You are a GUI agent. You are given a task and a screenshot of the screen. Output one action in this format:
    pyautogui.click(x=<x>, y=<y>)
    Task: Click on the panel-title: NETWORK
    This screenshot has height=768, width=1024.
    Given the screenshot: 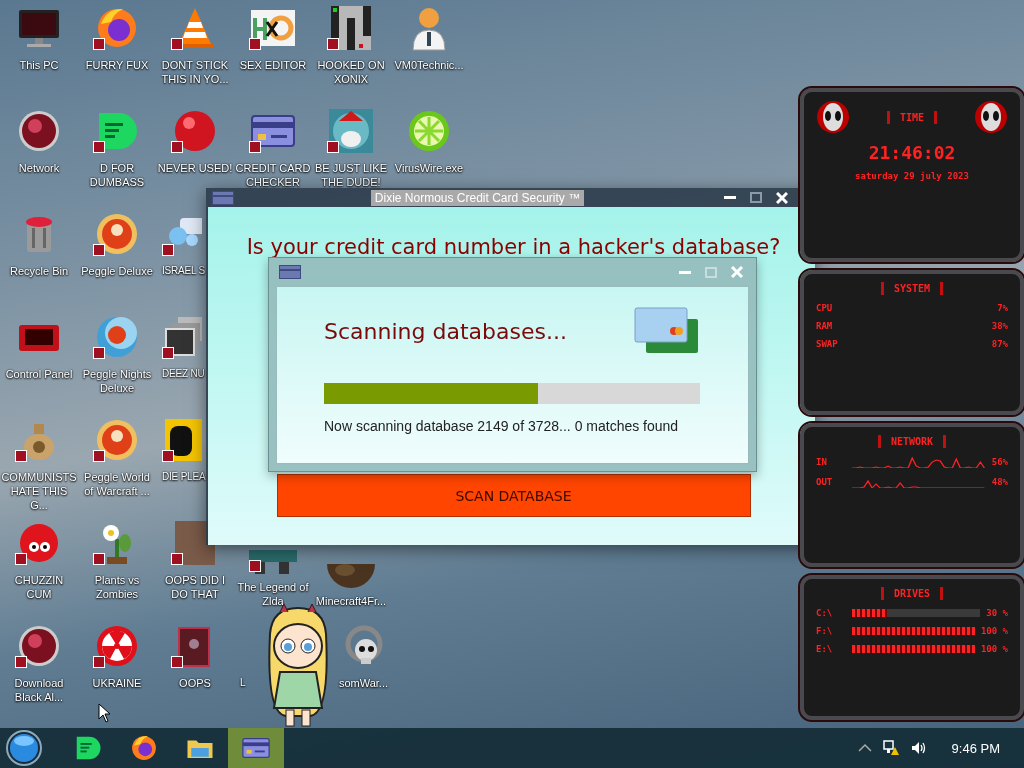 What is the action you would take?
    pyautogui.click(x=912, y=441)
    